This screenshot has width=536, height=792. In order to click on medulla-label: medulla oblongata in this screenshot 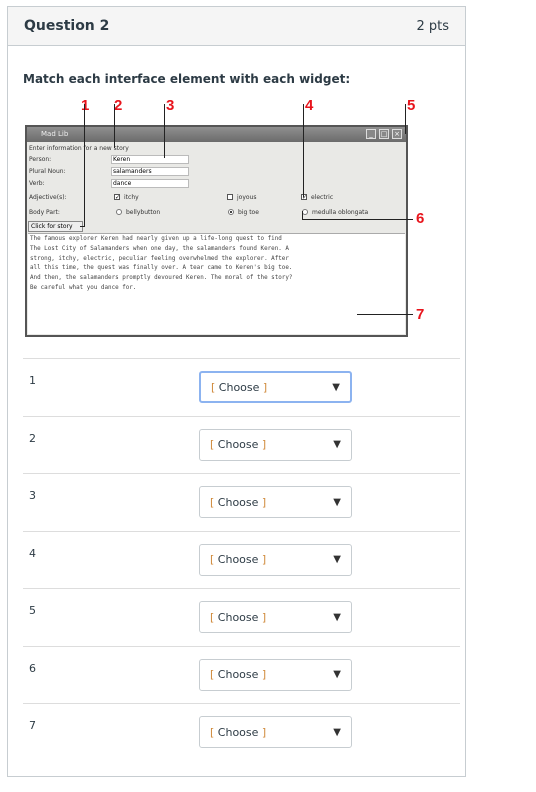, I will do `click(340, 212)`.